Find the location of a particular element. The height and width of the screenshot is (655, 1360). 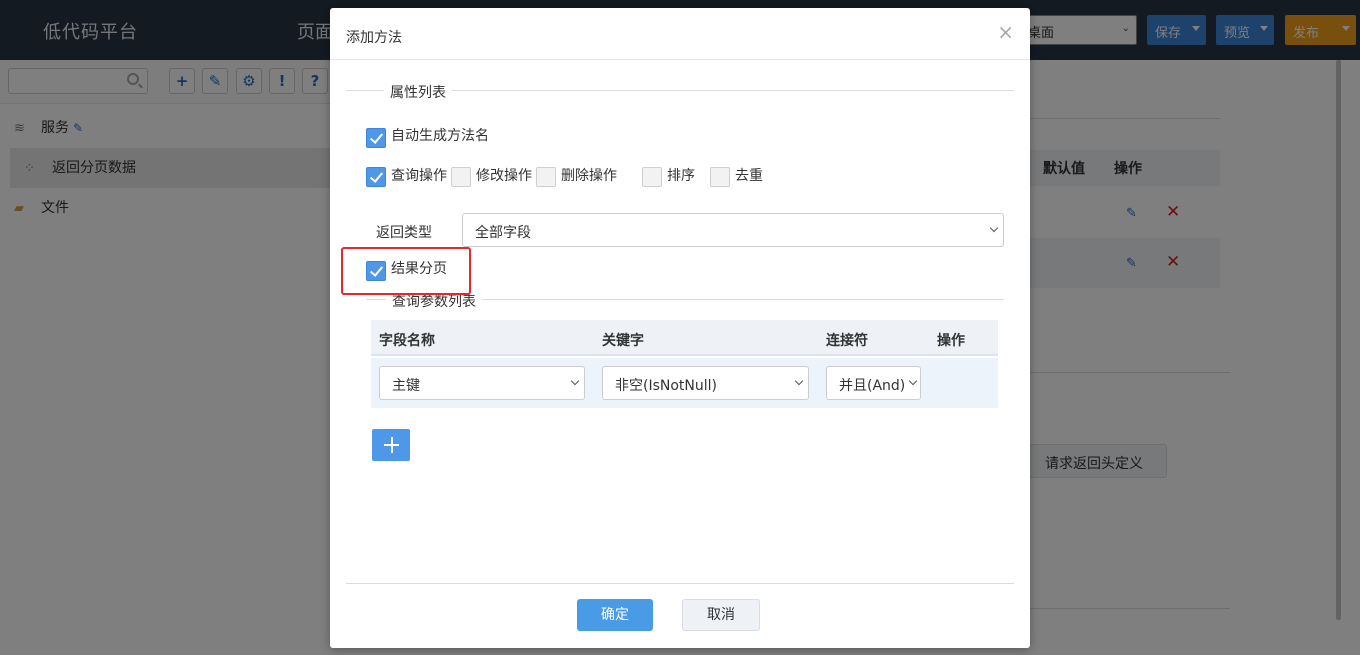

dialog-title: 添加方法 is located at coordinates (374, 38).